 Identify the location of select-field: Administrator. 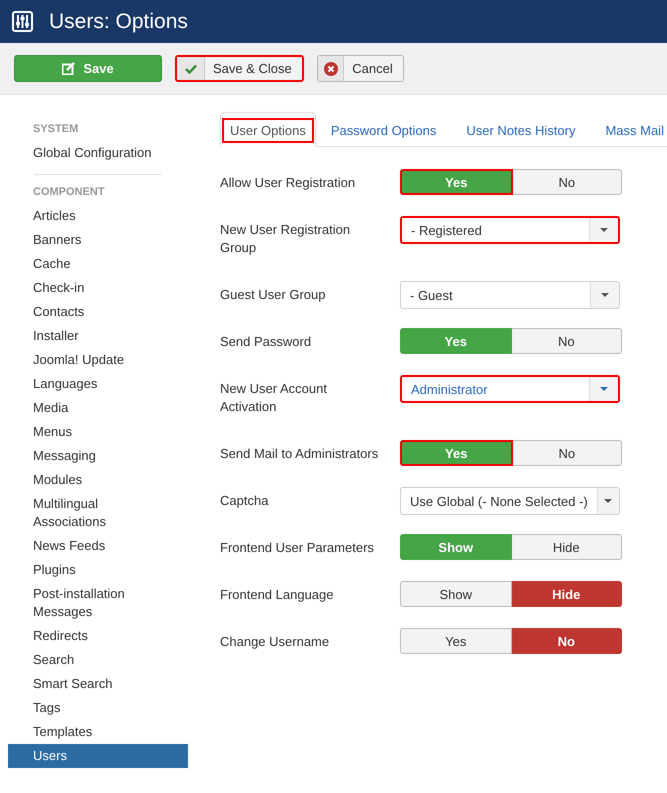
(510, 389).